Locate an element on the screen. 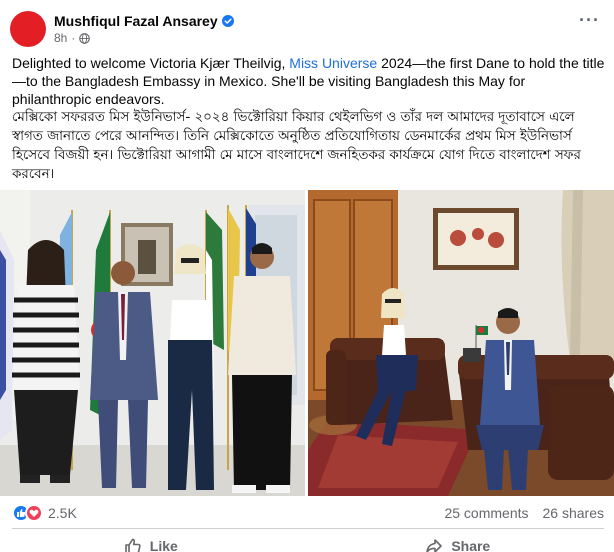  share-arrow-icon is located at coordinates (434, 545).